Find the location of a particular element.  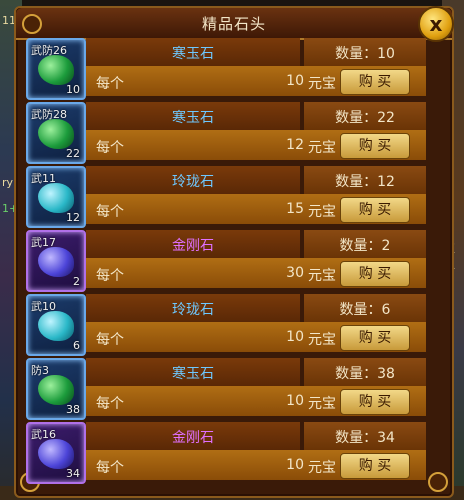

stone-slot: 武11 12 is located at coordinates (56, 197).